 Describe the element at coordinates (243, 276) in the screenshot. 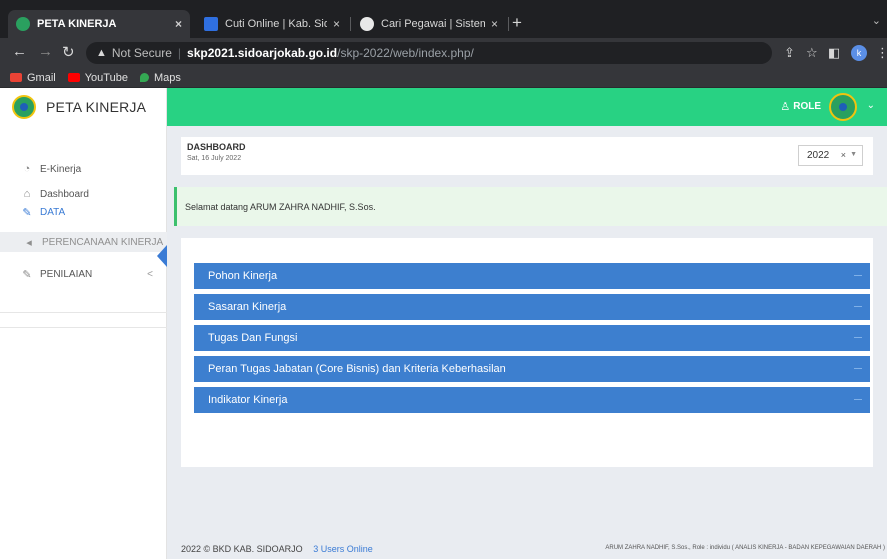

I see `accordion-title: Pohon Kinerja` at that location.